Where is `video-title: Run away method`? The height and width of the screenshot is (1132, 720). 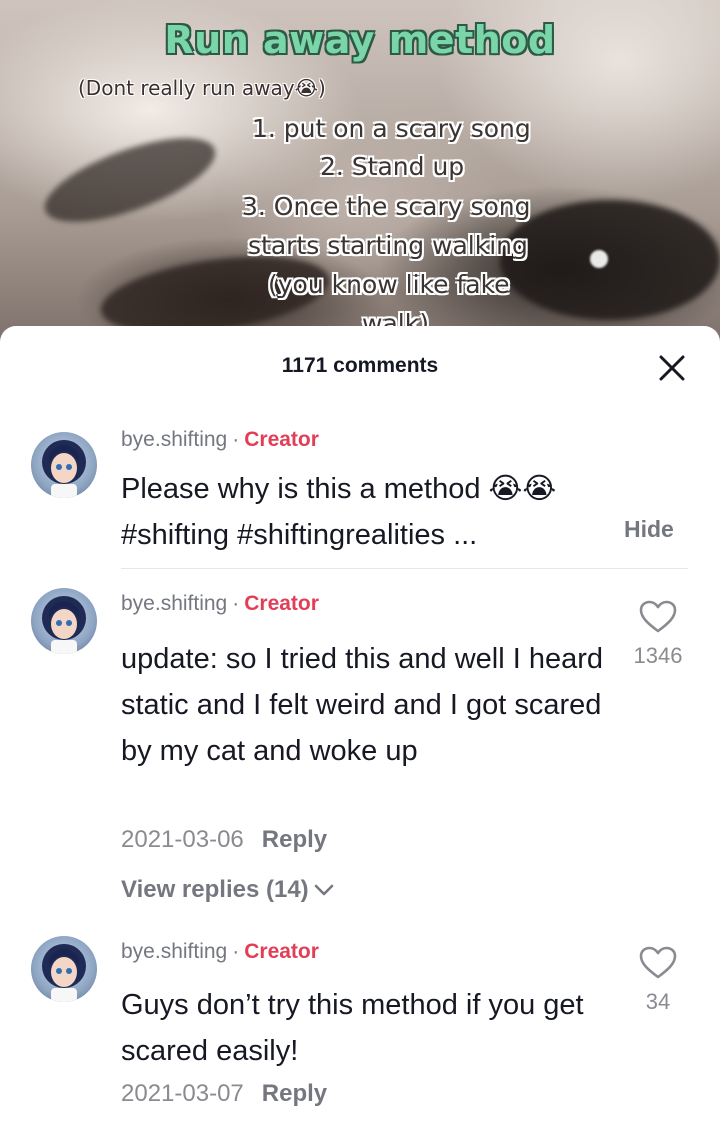
video-title: Run away method is located at coordinates (360, 40).